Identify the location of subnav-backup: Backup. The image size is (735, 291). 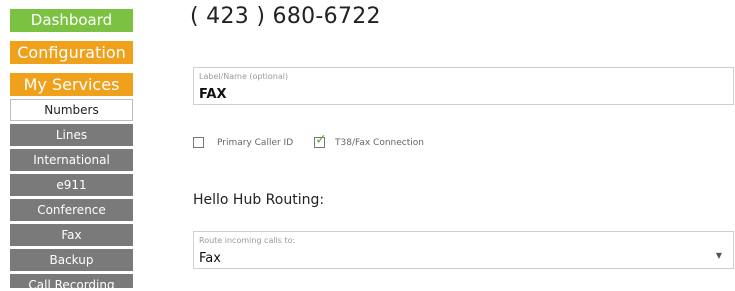
(71, 260).